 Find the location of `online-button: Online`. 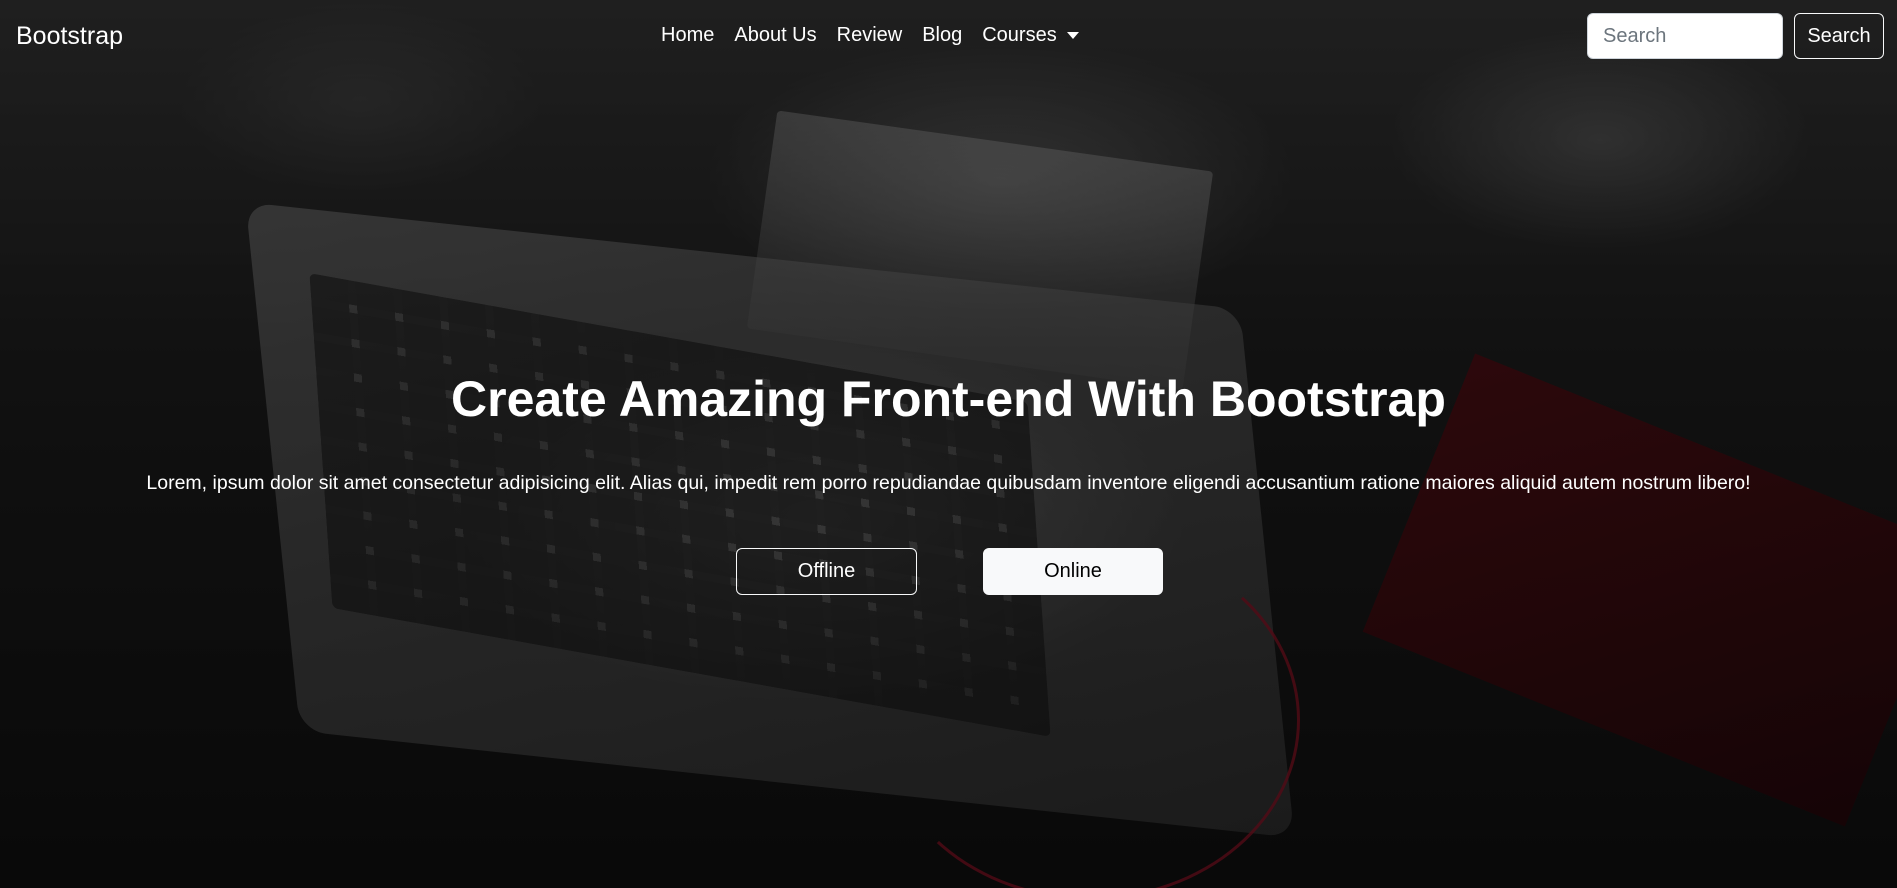

online-button: Online is located at coordinates (1073, 571).